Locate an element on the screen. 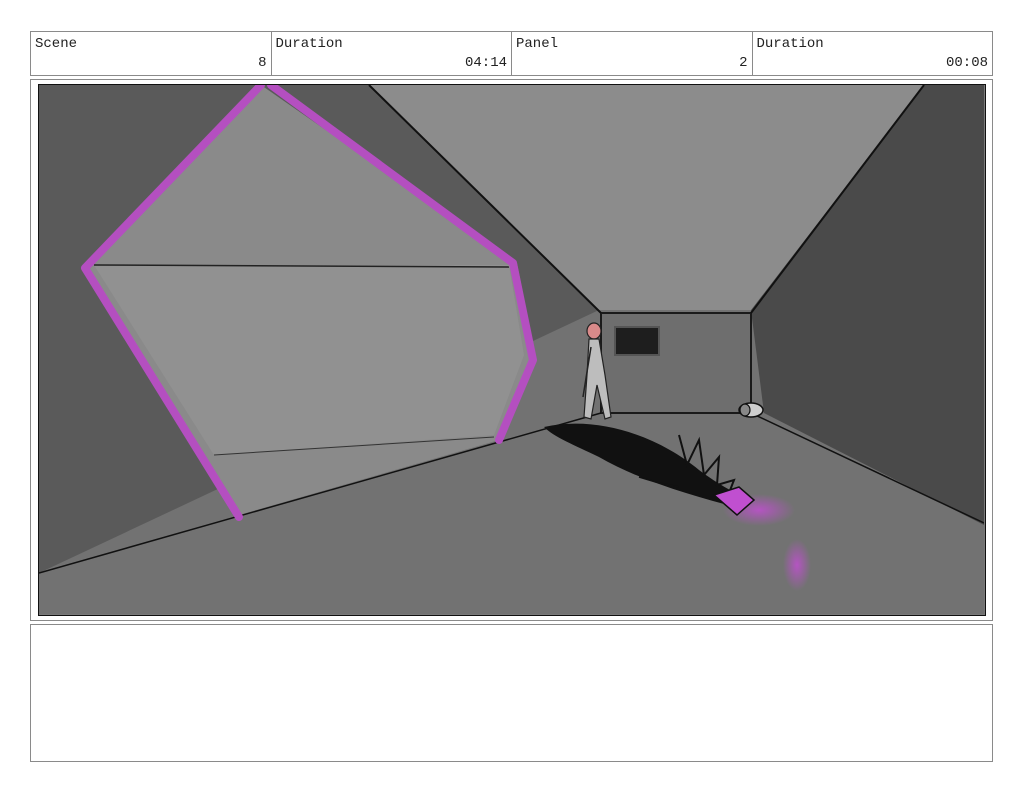 This screenshot has height=793, width=1024. panel-duration-value: 00:08 is located at coordinates (967, 63).